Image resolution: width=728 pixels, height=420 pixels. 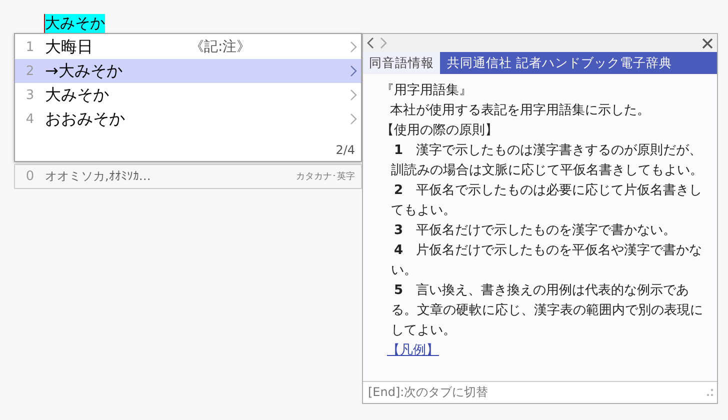 What do you see at coordinates (30, 47) in the screenshot?
I see `candidate-number: 1` at bounding box center [30, 47].